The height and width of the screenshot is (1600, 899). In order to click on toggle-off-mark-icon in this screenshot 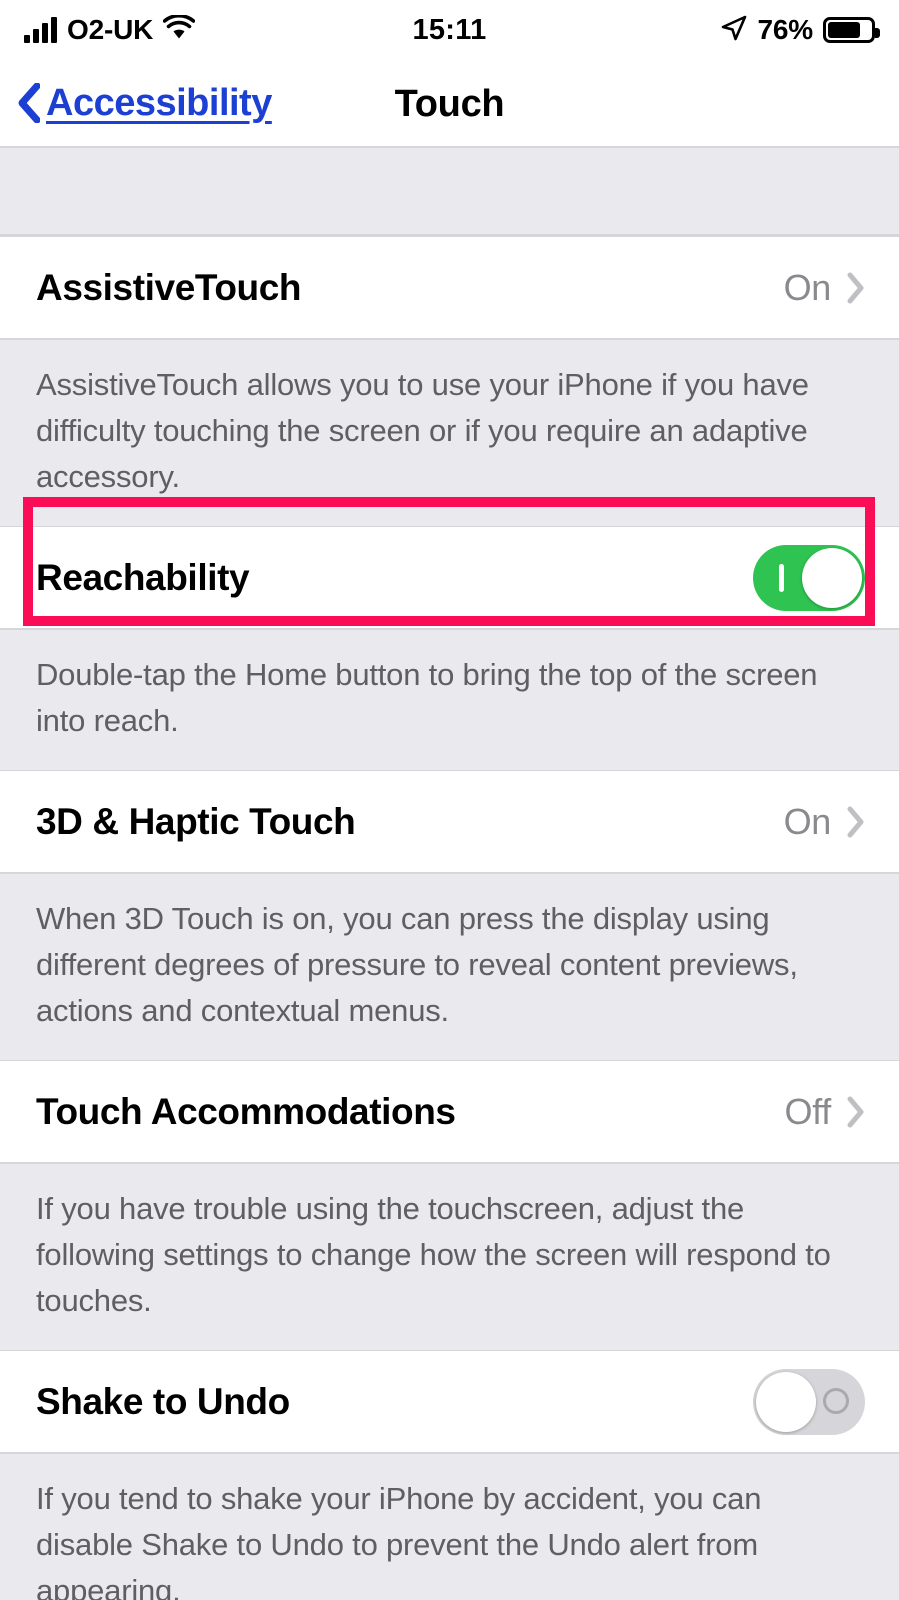, I will do `click(836, 1400)`.